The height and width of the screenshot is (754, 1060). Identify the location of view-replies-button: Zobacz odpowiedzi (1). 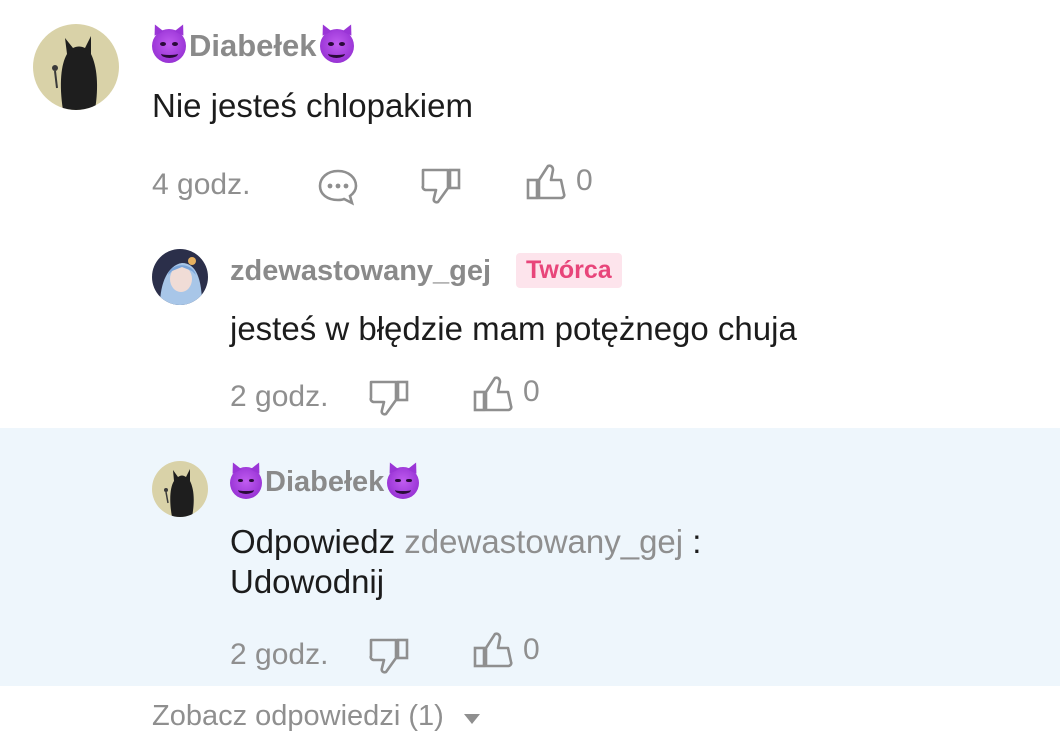
(316, 716).